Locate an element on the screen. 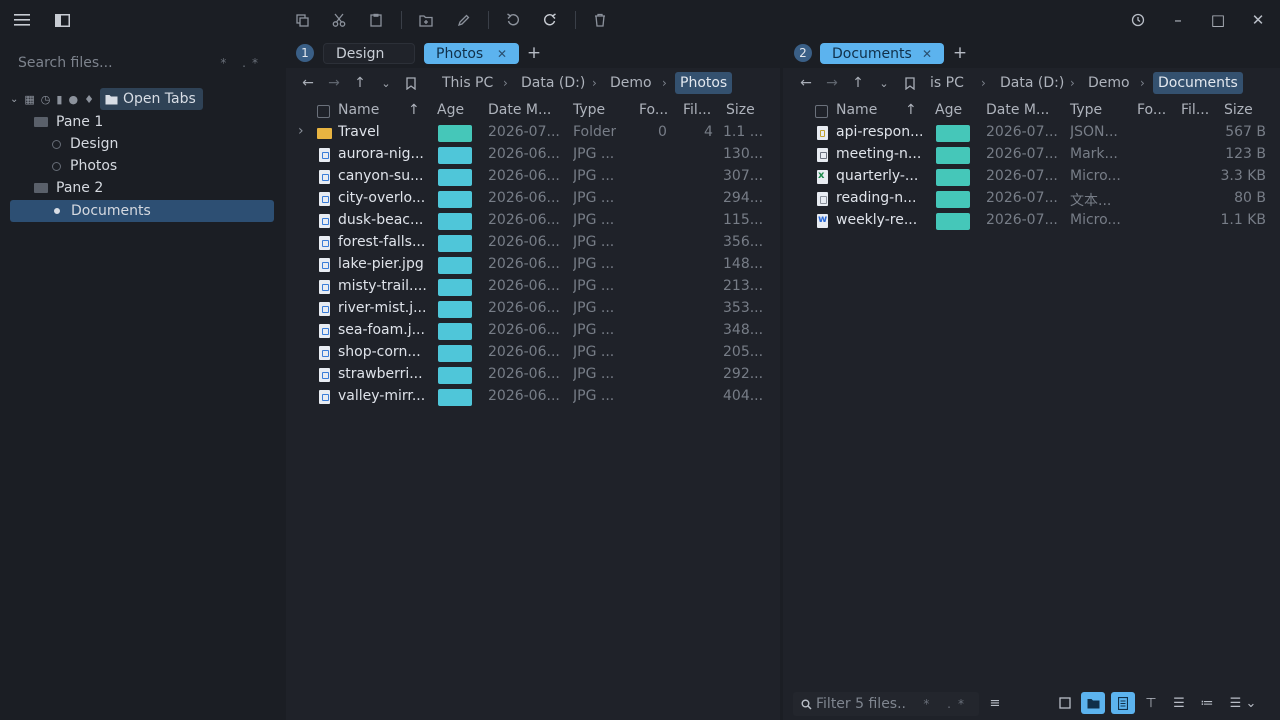  filter-input: Filter 5 files.. * .* is located at coordinates (886, 704).